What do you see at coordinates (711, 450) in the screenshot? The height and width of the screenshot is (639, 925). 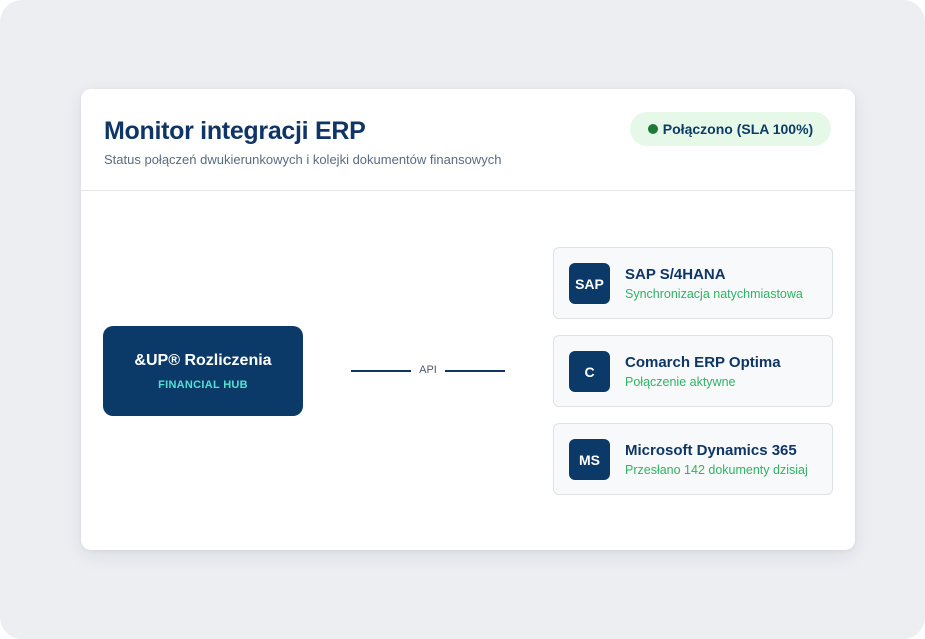 I see `erp-name: Microsoft Dynamics 365` at bounding box center [711, 450].